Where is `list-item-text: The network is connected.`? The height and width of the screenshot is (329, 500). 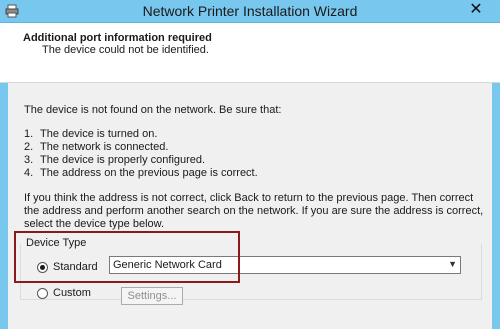 list-item-text: The network is connected. is located at coordinates (104, 147).